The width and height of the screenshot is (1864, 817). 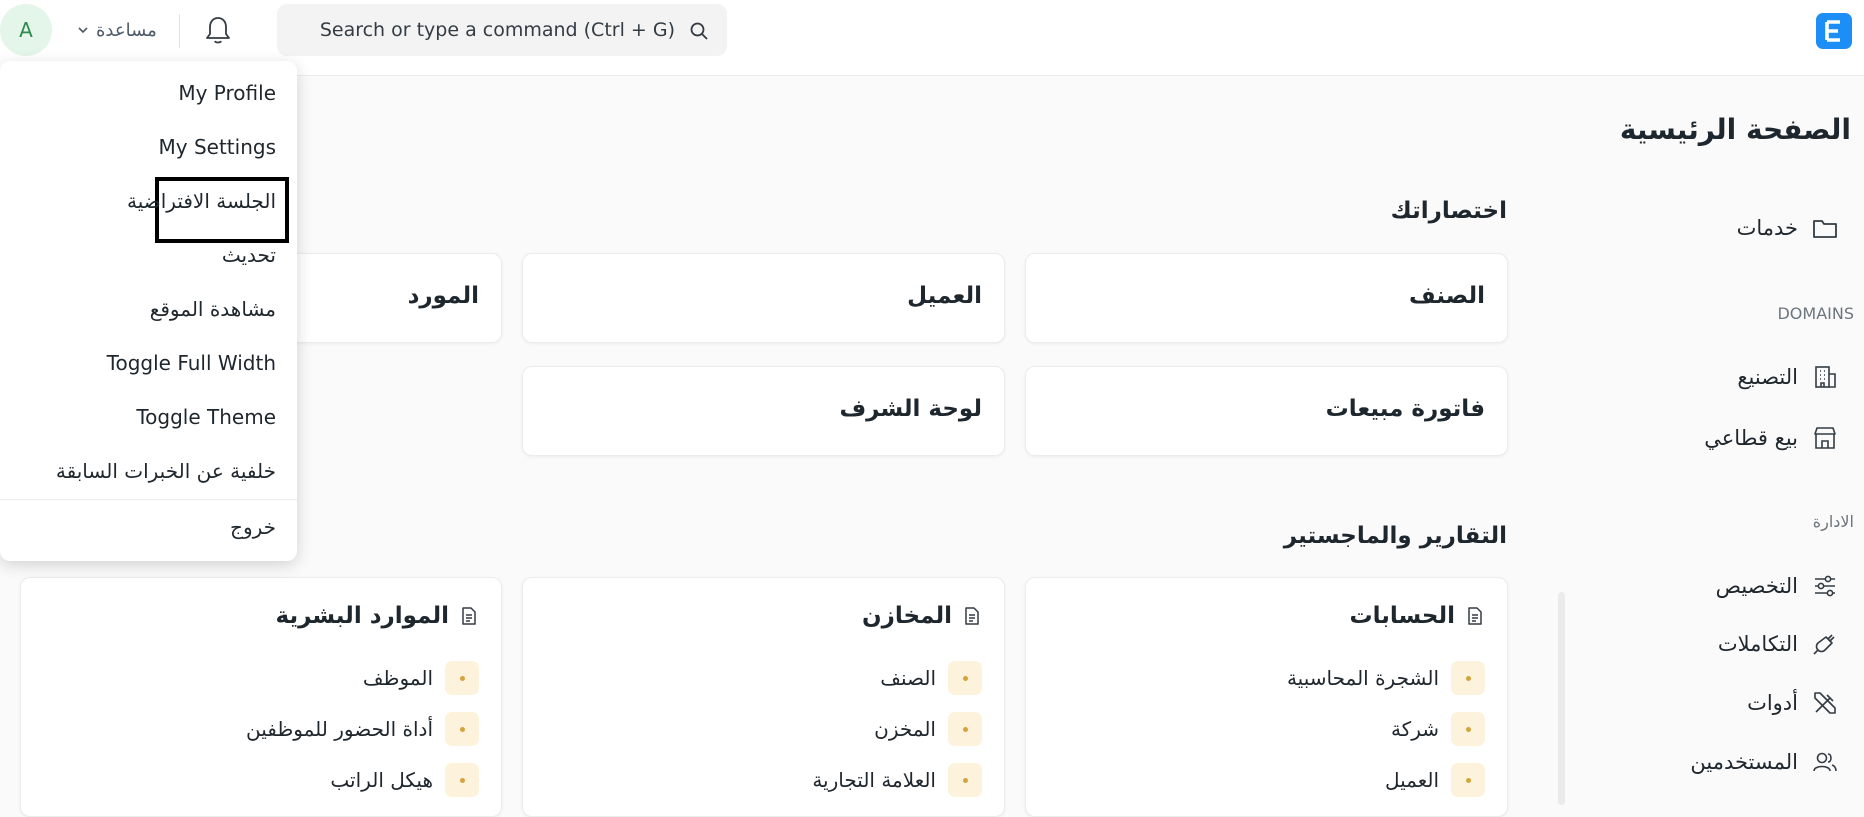 I want to click on report-link: العلامة التجارية, so click(x=897, y=780).